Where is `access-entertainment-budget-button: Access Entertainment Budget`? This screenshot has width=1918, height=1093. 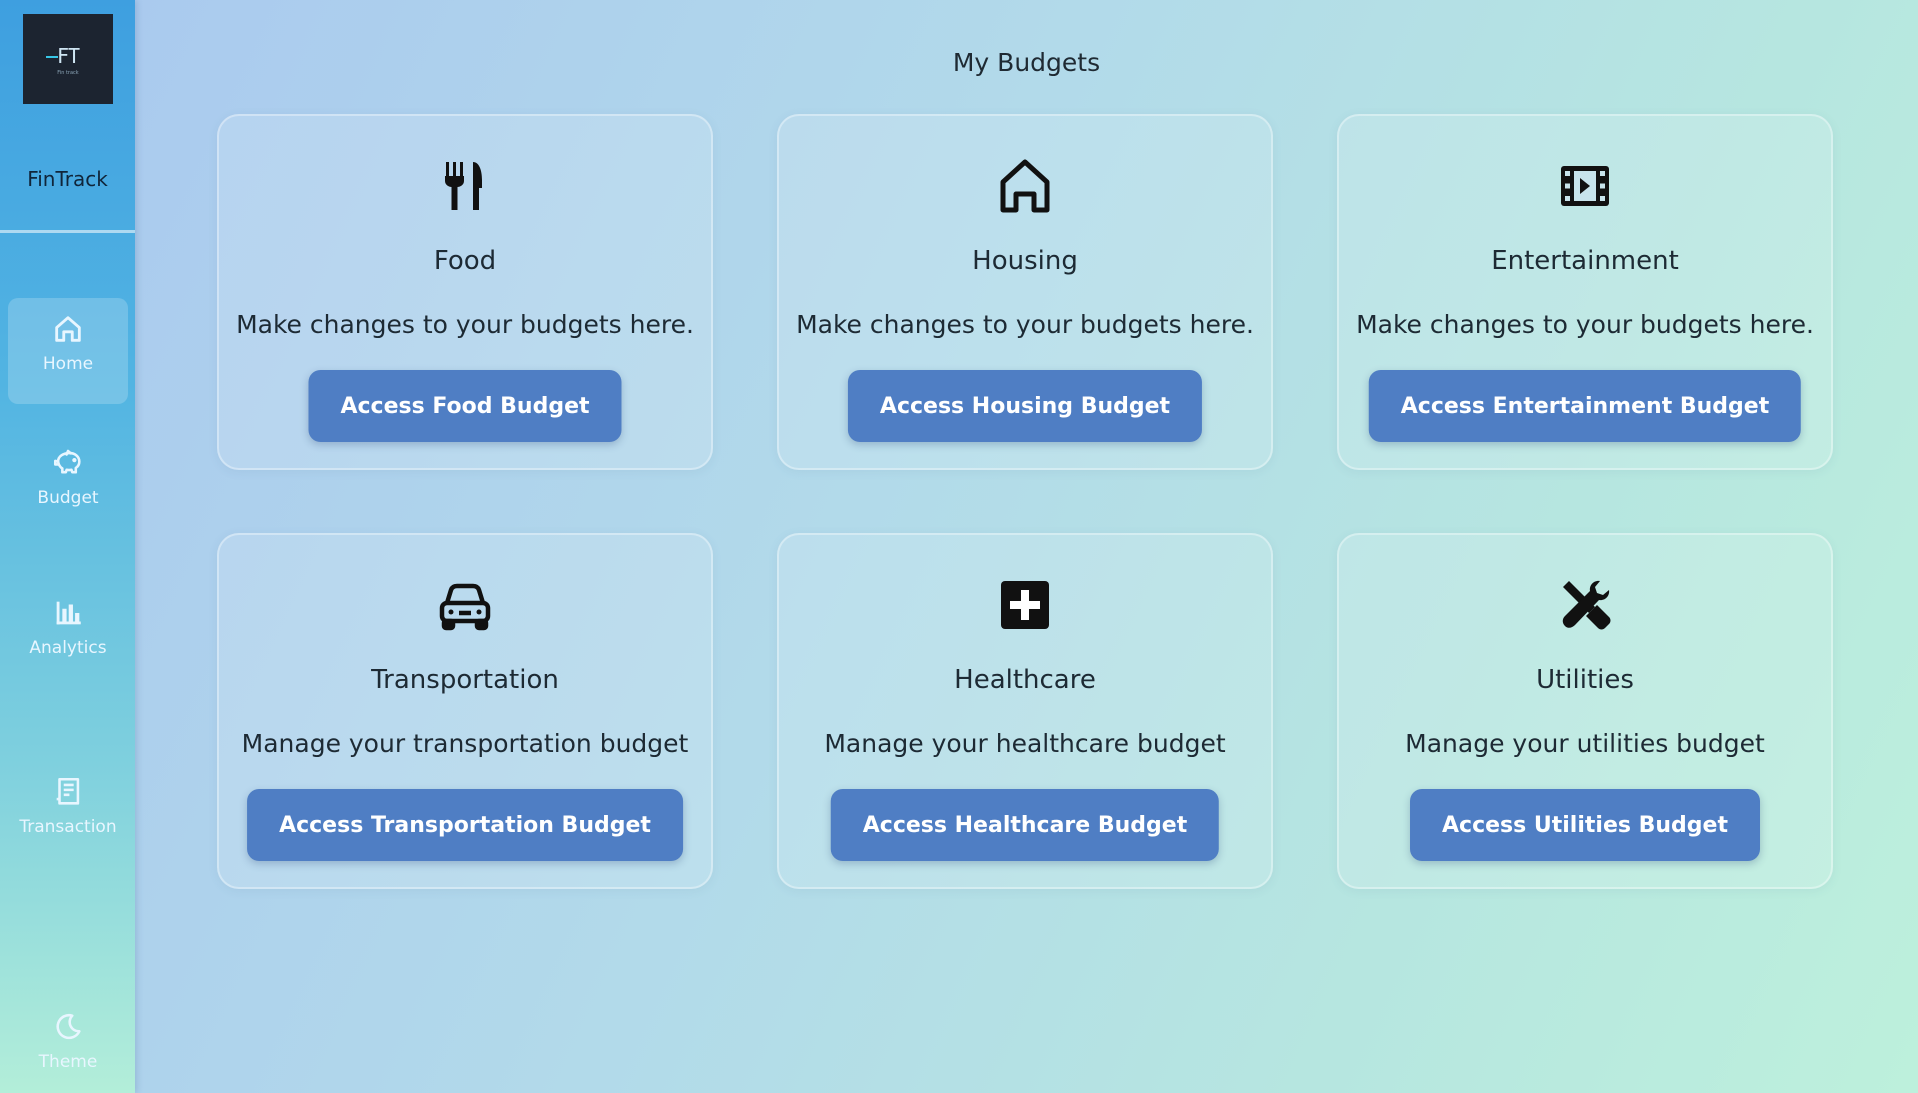 access-entertainment-budget-button: Access Entertainment Budget is located at coordinates (1585, 406).